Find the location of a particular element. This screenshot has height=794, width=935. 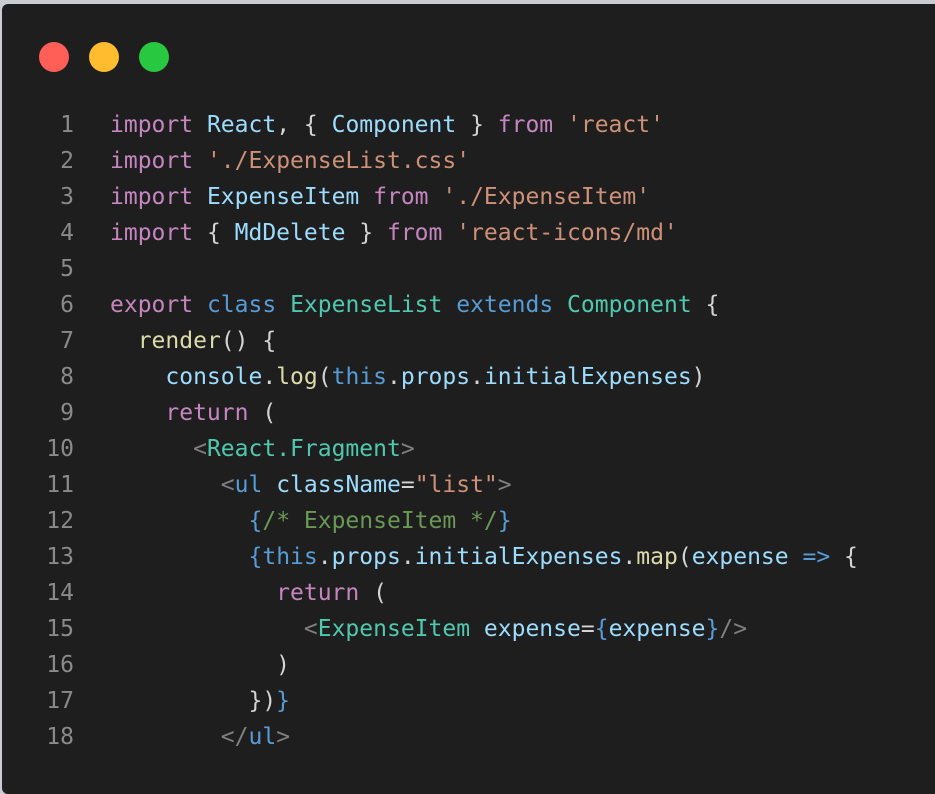

code-line: 7 render() { is located at coordinates (430, 341).